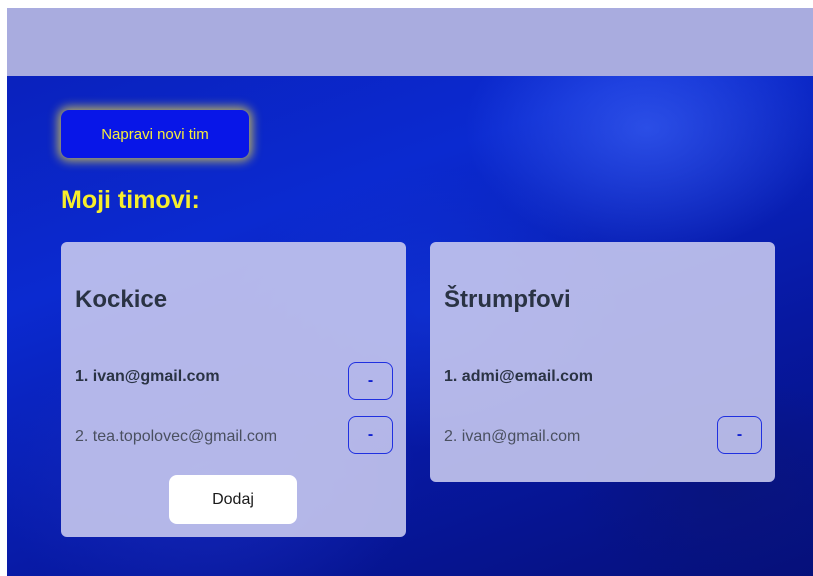 The height and width of the screenshot is (576, 813). What do you see at coordinates (121, 299) in the screenshot?
I see `team-name: Kockice` at bounding box center [121, 299].